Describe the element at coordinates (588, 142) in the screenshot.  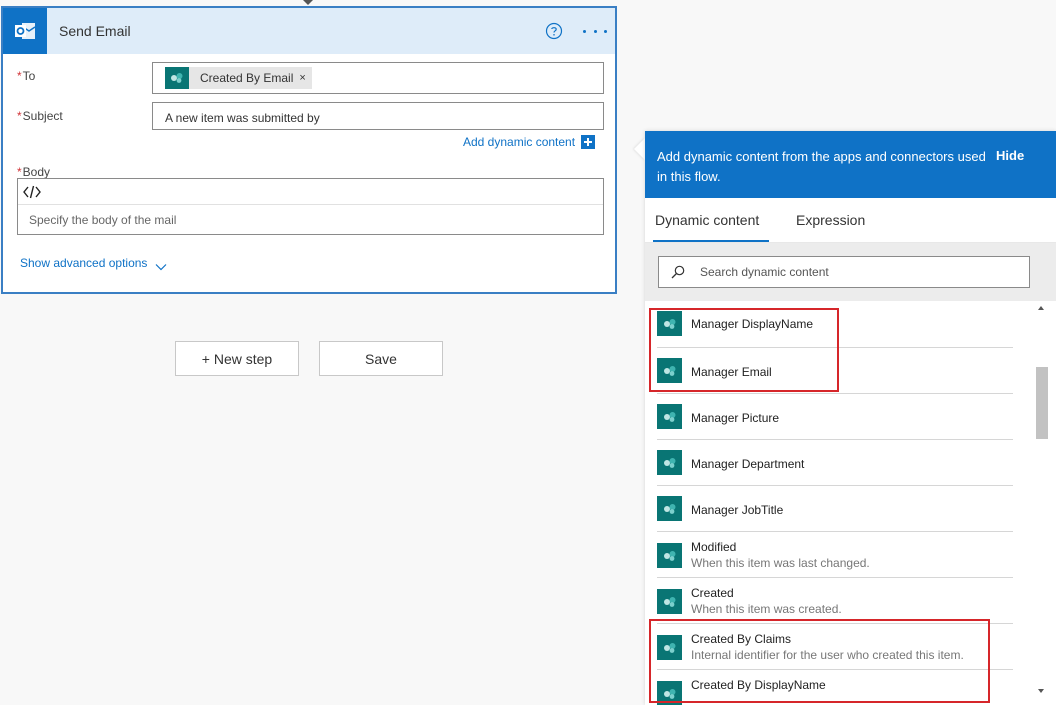
I see `plus-icon` at that location.